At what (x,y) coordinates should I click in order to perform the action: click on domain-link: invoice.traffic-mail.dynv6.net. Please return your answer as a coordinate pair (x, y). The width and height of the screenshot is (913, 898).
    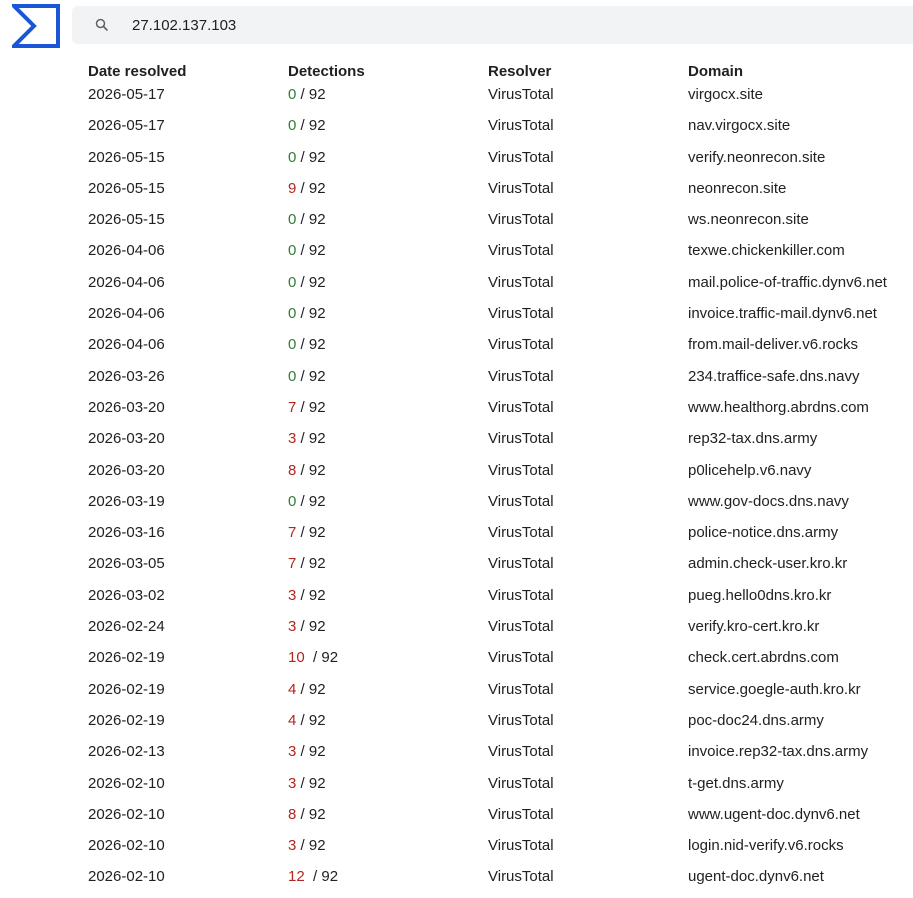
    Looking at the image, I should click on (782, 313).